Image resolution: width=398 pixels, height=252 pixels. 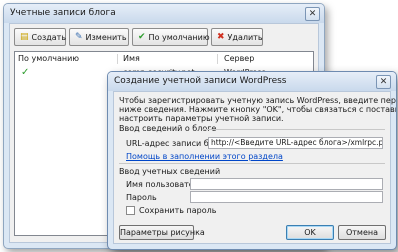 What do you see at coordinates (312, 14) in the screenshot?
I see `close-button: ✕` at bounding box center [312, 14].